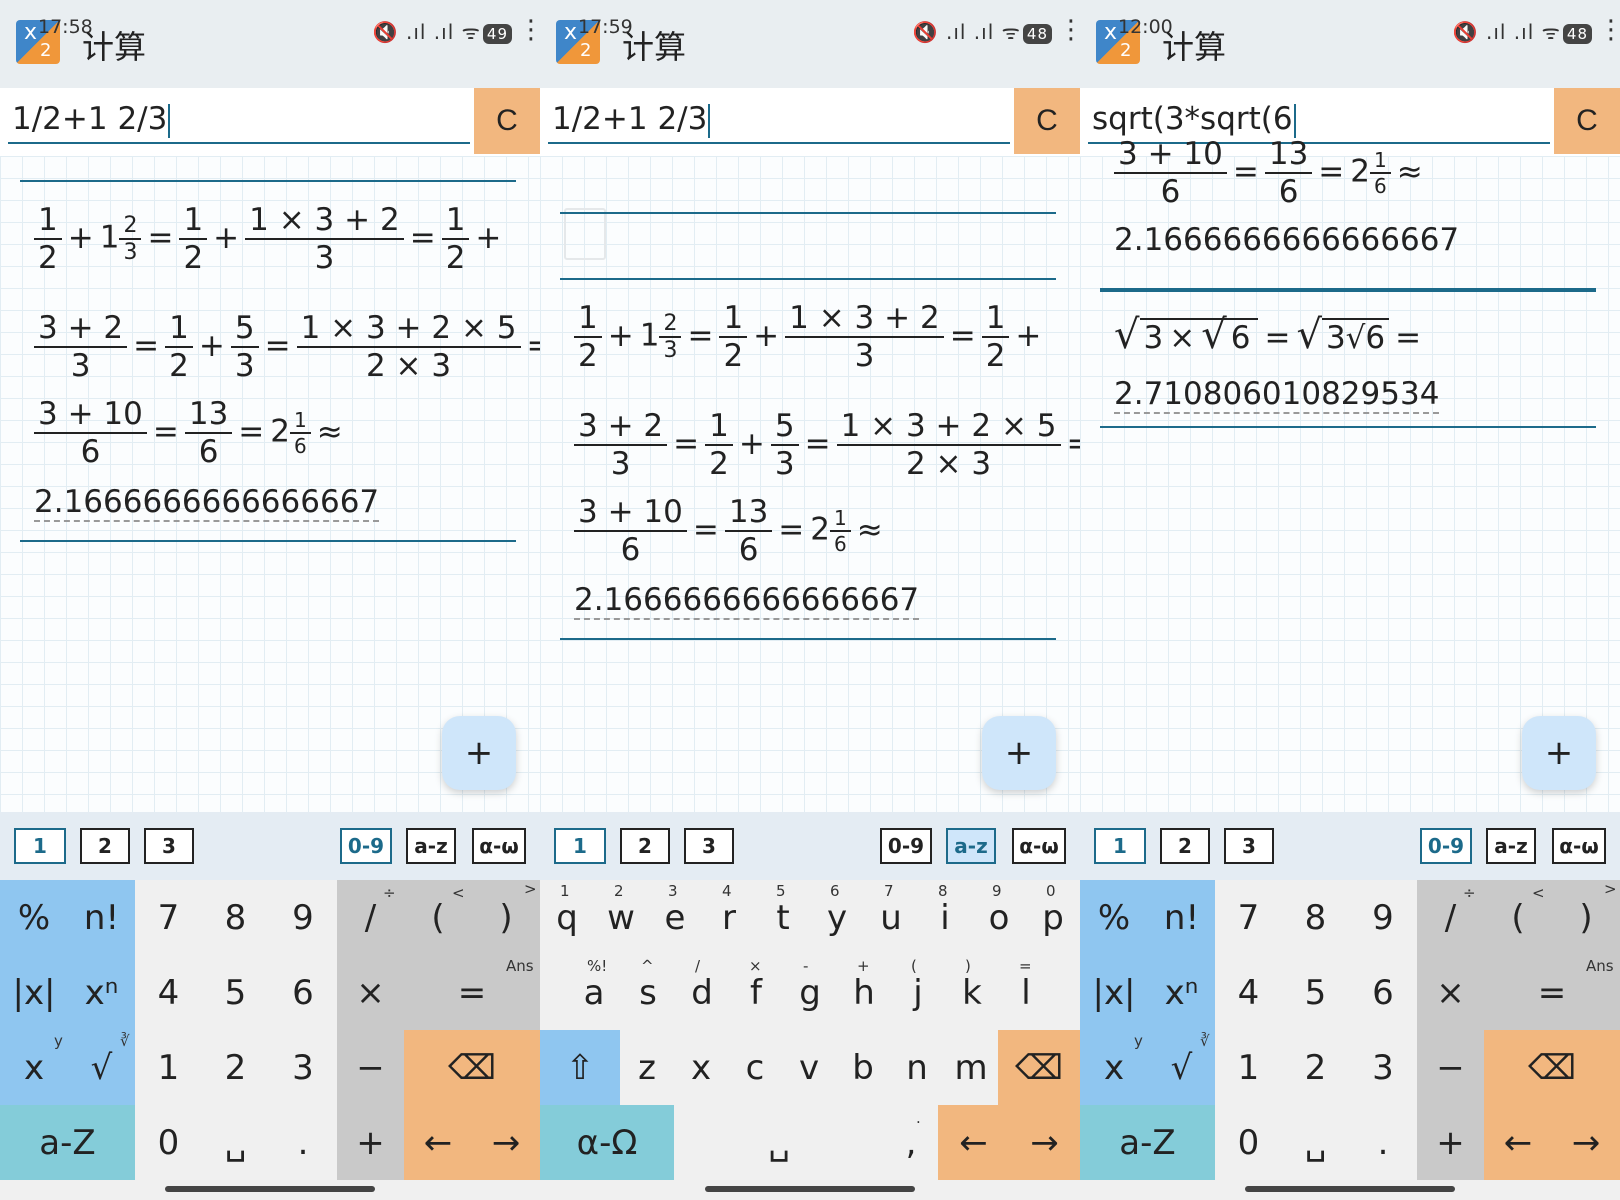  Describe the element at coordinates (303, 917) in the screenshot. I see `key-9: 9` at that location.